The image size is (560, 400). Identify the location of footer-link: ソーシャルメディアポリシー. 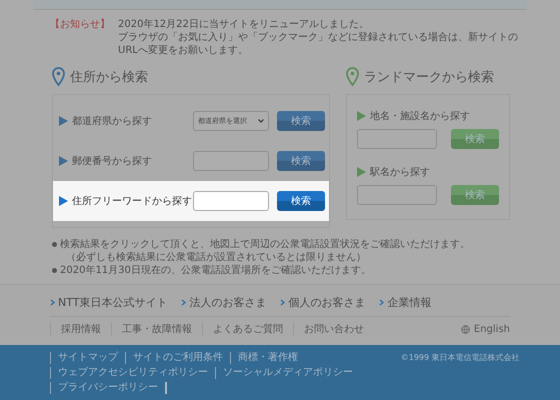
(287, 373).